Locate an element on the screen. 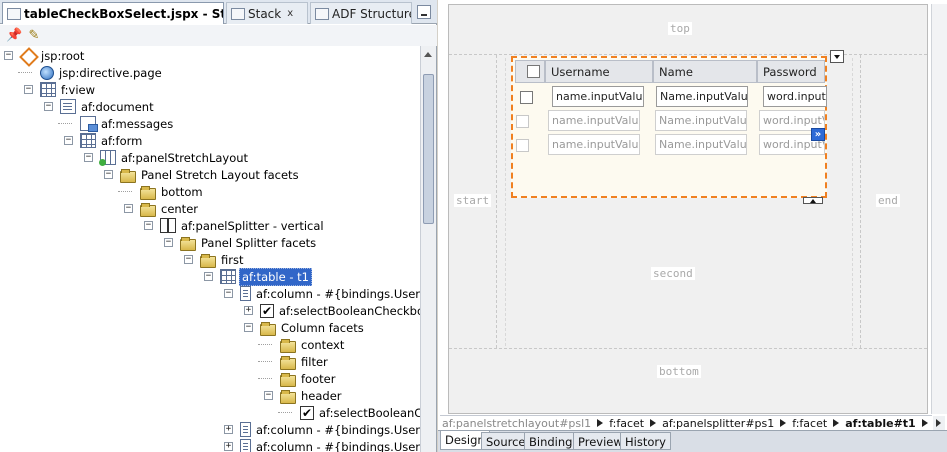 Image resolution: width=947 pixels, height=452 pixels. tab-stack: Stack x is located at coordinates (267, 13).